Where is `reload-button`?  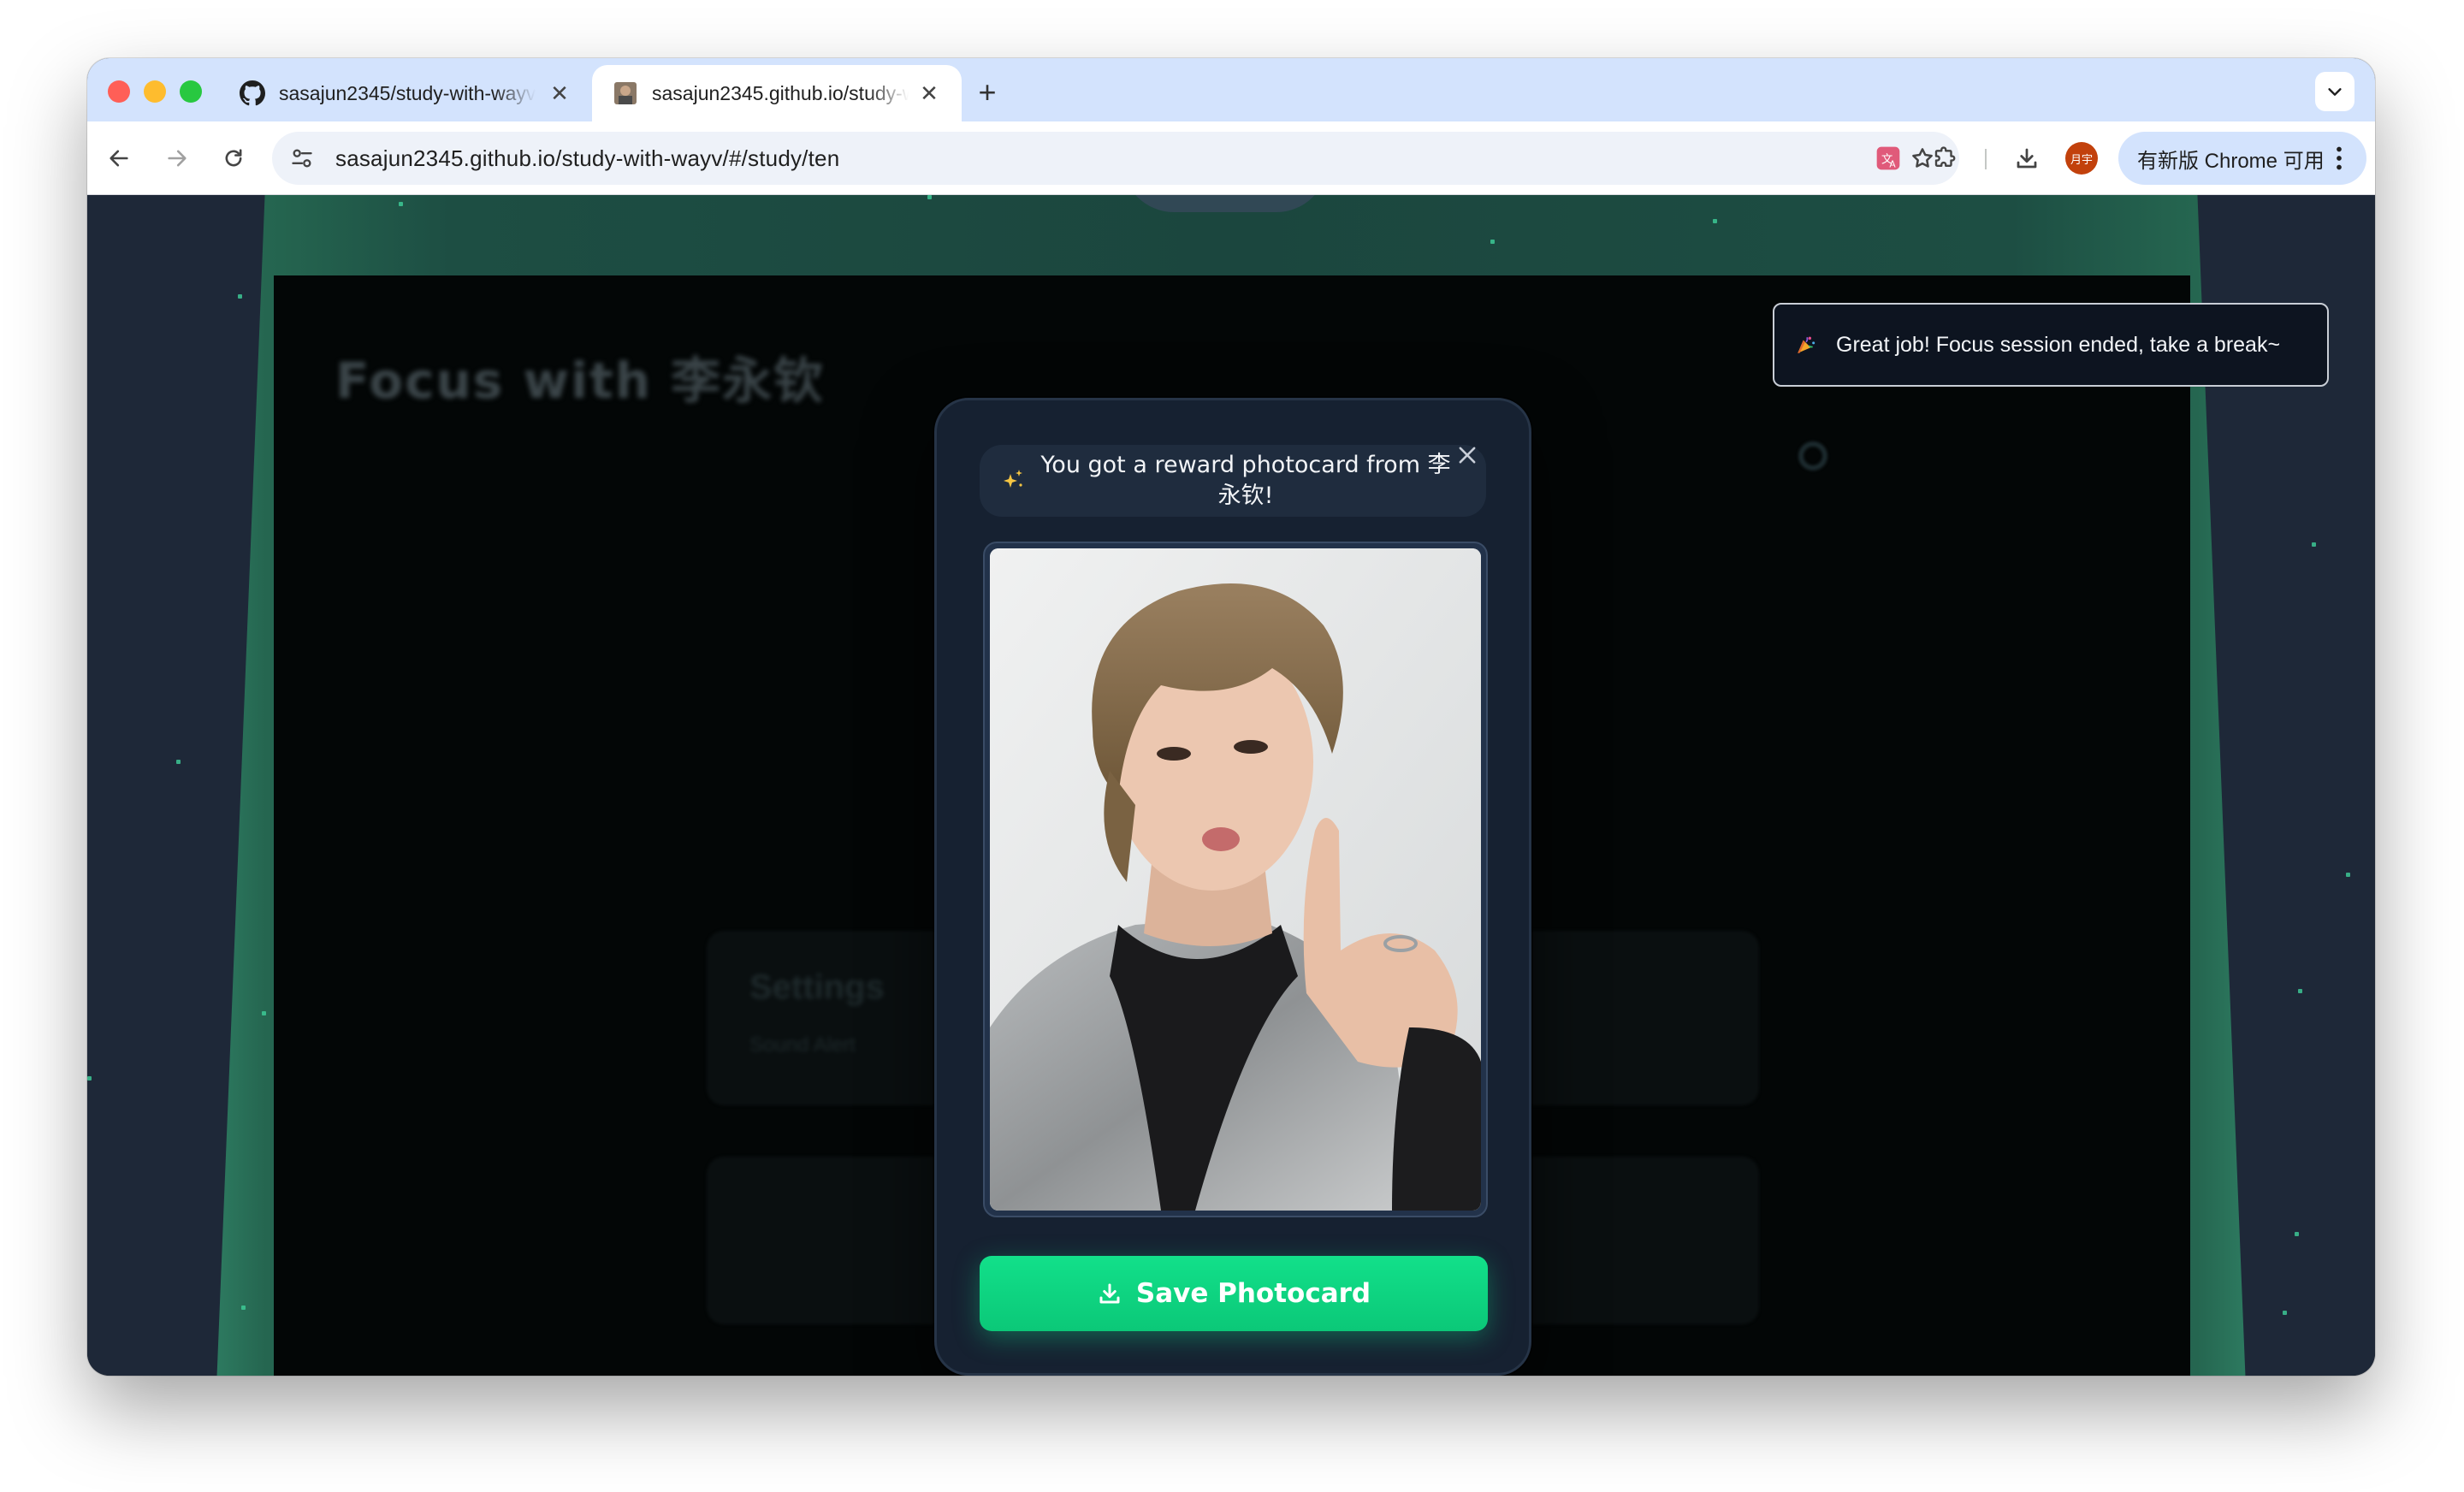 reload-button is located at coordinates (233, 158).